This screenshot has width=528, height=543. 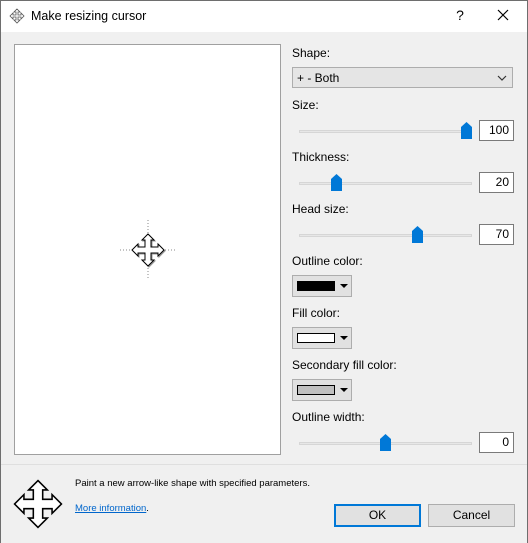 What do you see at coordinates (385, 235) in the screenshot?
I see `head-size-slider-track` at bounding box center [385, 235].